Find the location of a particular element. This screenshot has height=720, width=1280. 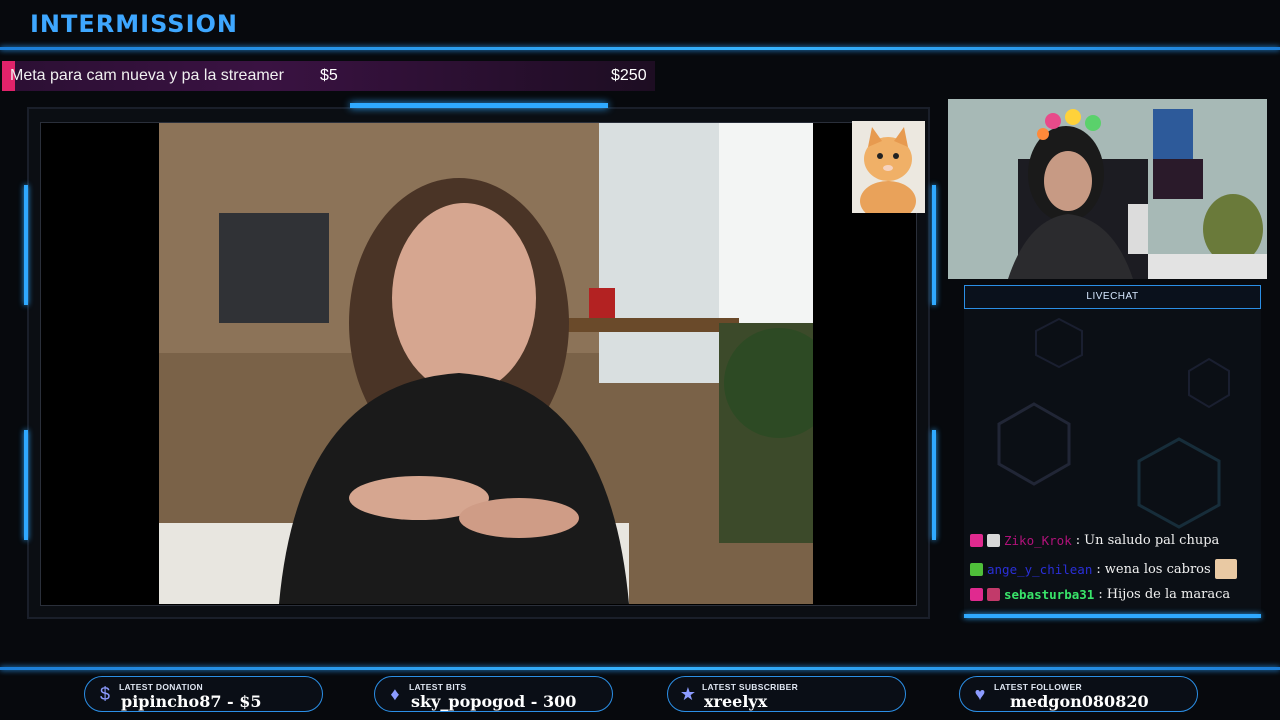

goal-current-amount: $5 is located at coordinates (329, 75).